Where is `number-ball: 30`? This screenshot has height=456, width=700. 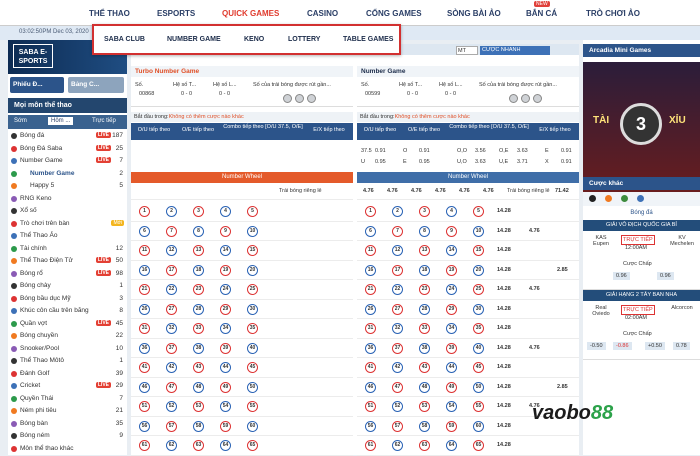
number-ball: 30 is located at coordinates (252, 309).